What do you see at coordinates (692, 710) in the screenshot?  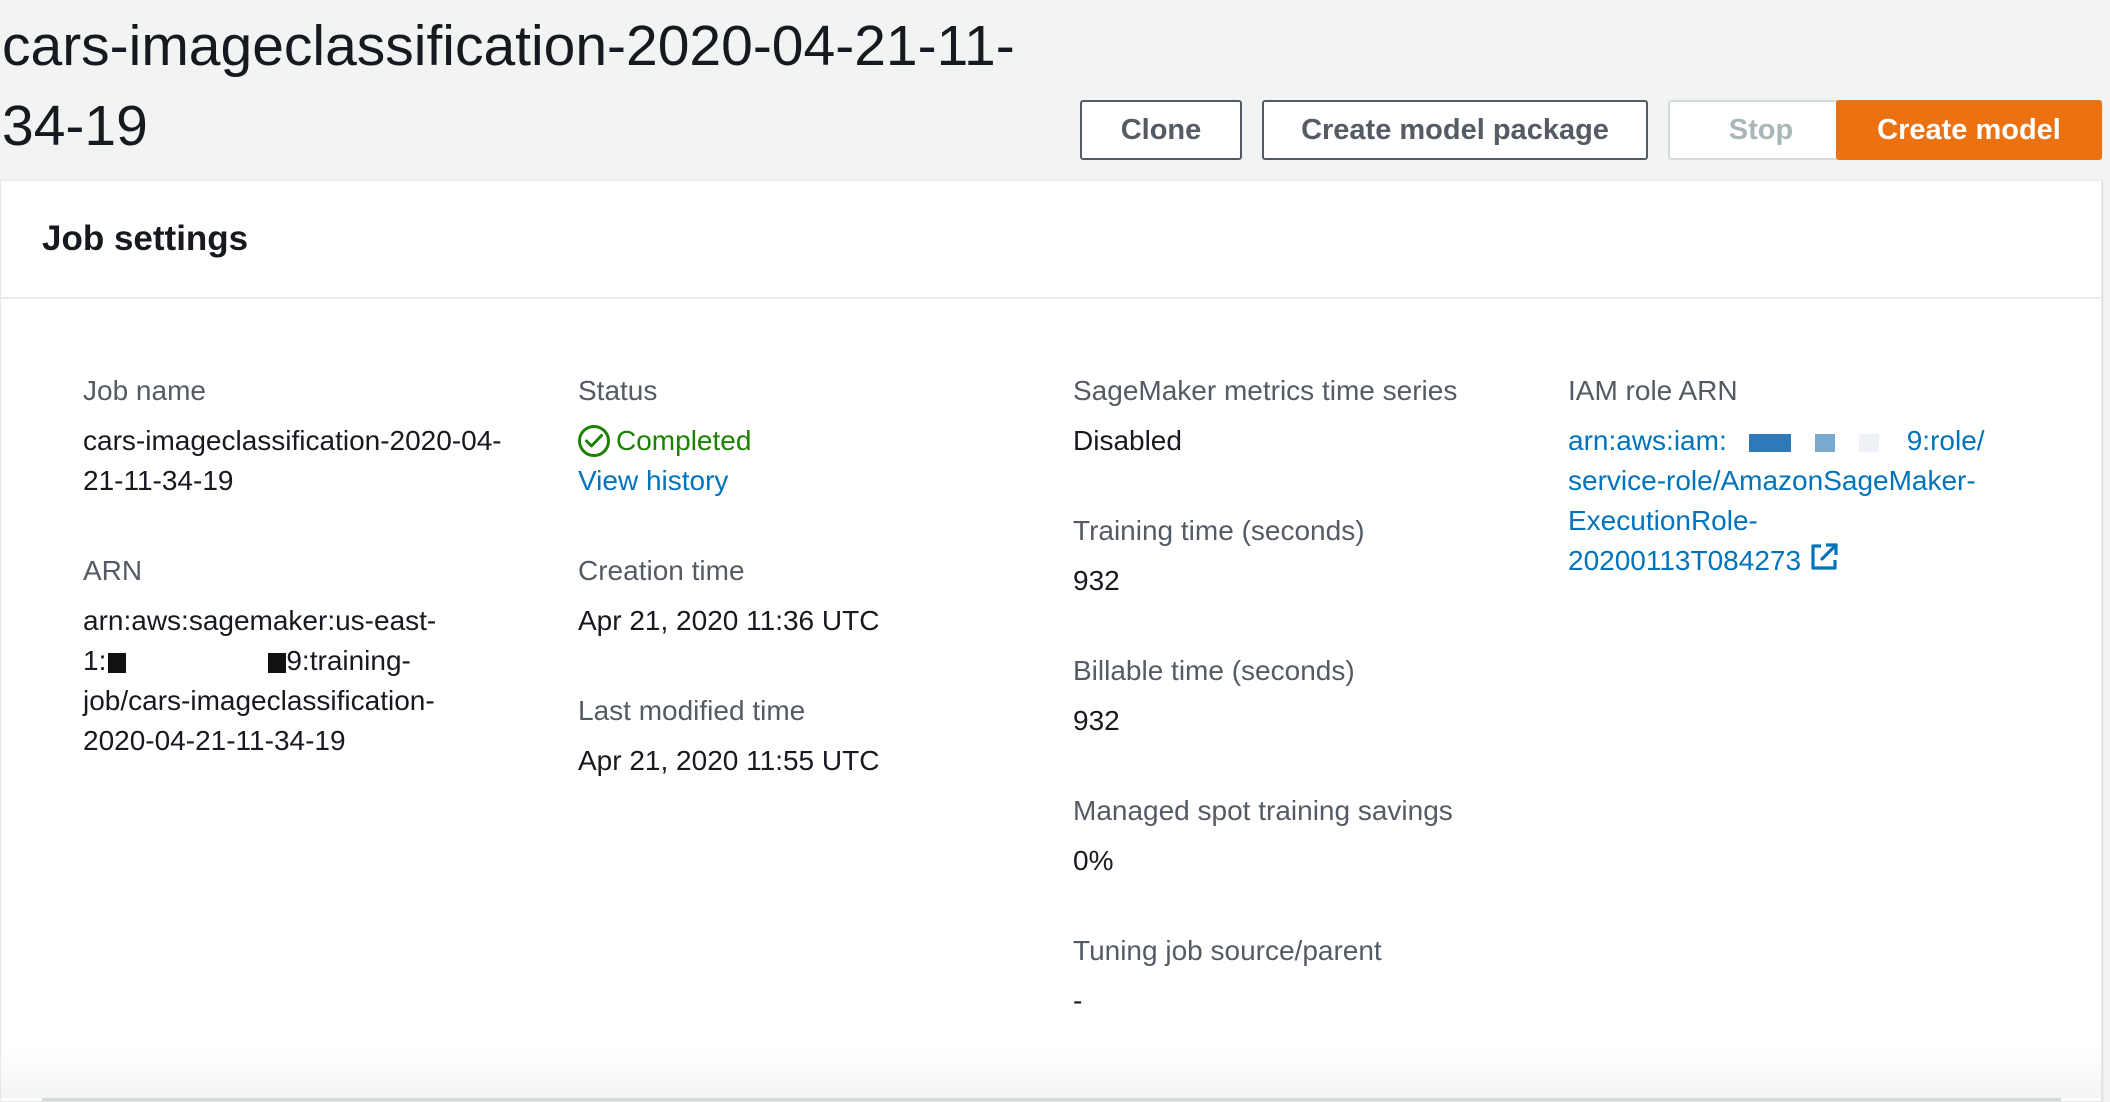 I see `last-modified-time-label: Last modified time` at bounding box center [692, 710].